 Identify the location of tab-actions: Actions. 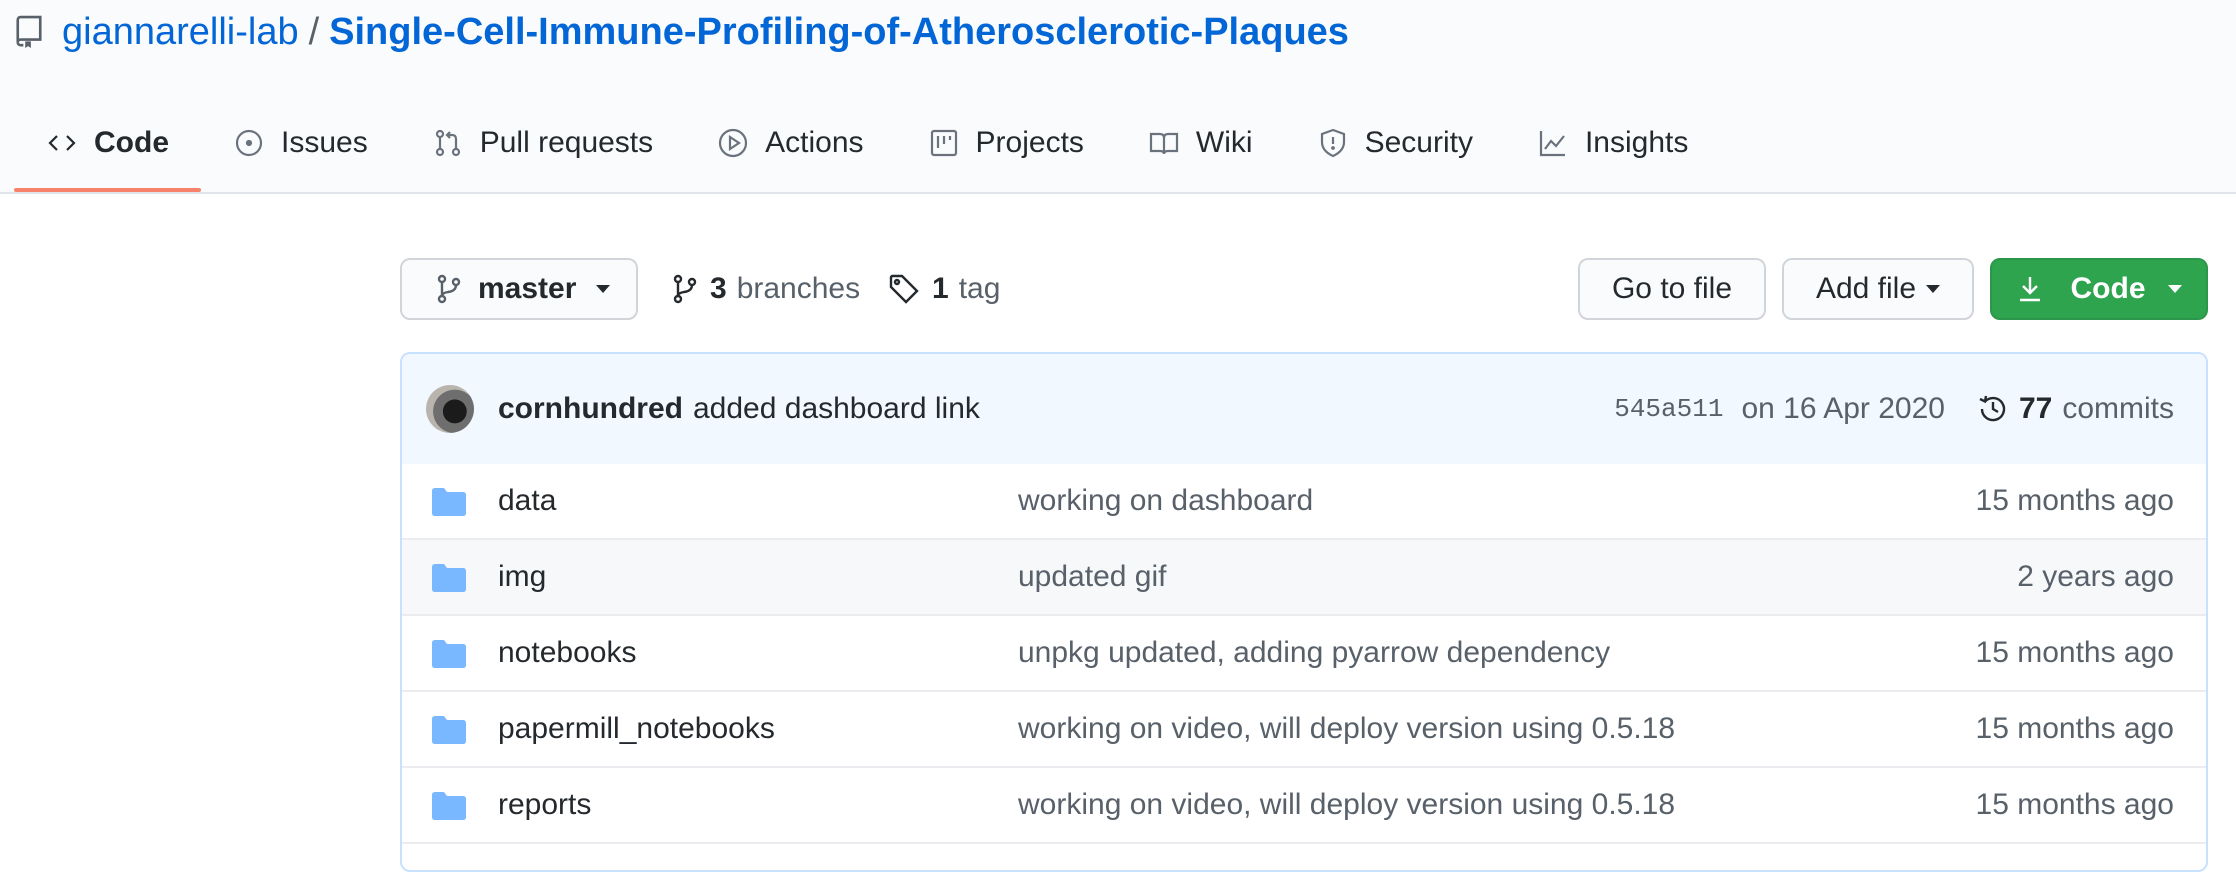
(790, 143).